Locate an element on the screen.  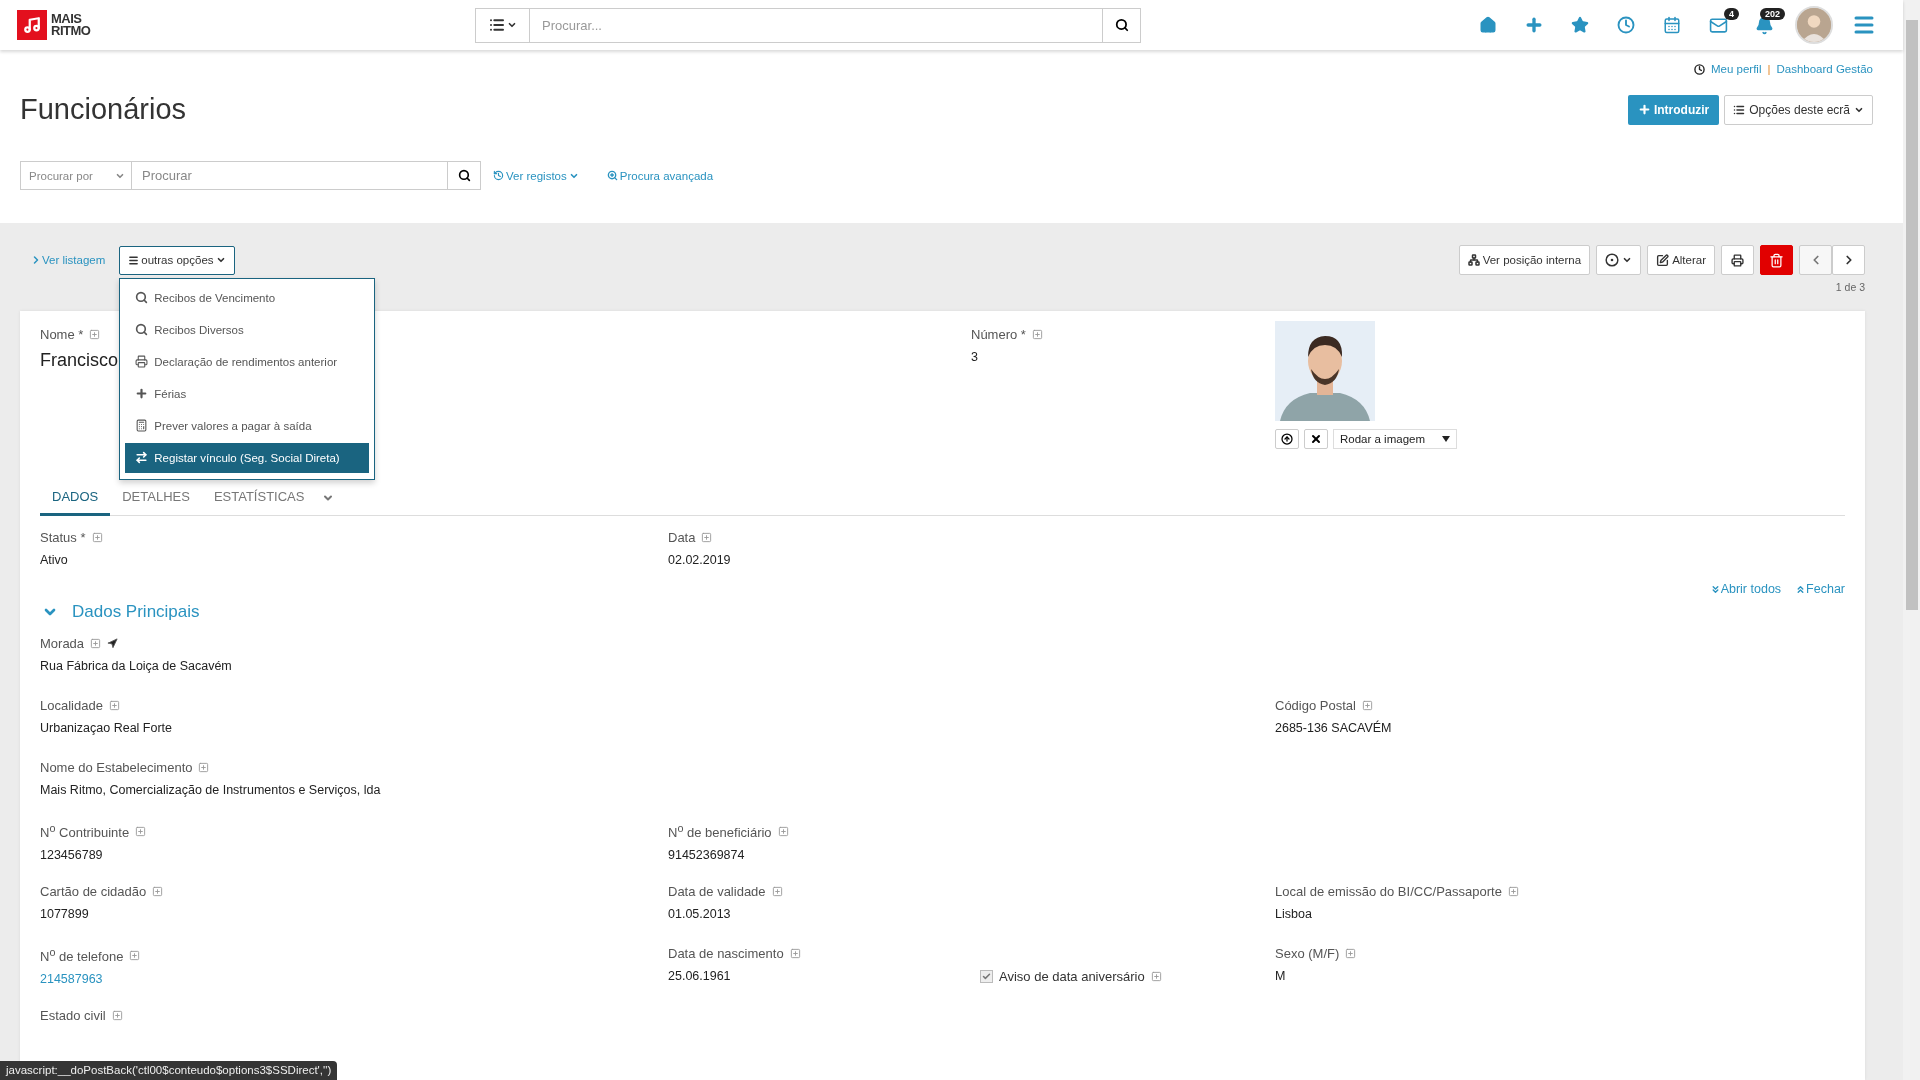
star-icon is located at coordinates (1580, 25).